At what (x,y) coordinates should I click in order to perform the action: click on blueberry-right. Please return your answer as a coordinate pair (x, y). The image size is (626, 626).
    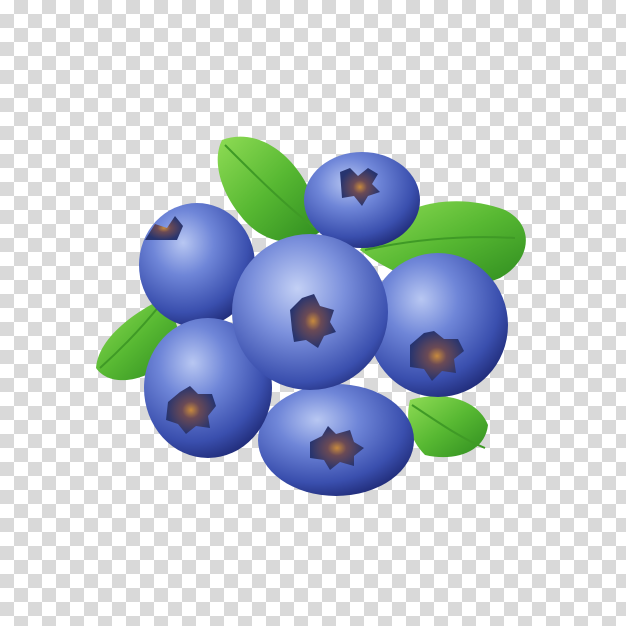
    Looking at the image, I should click on (438, 325).